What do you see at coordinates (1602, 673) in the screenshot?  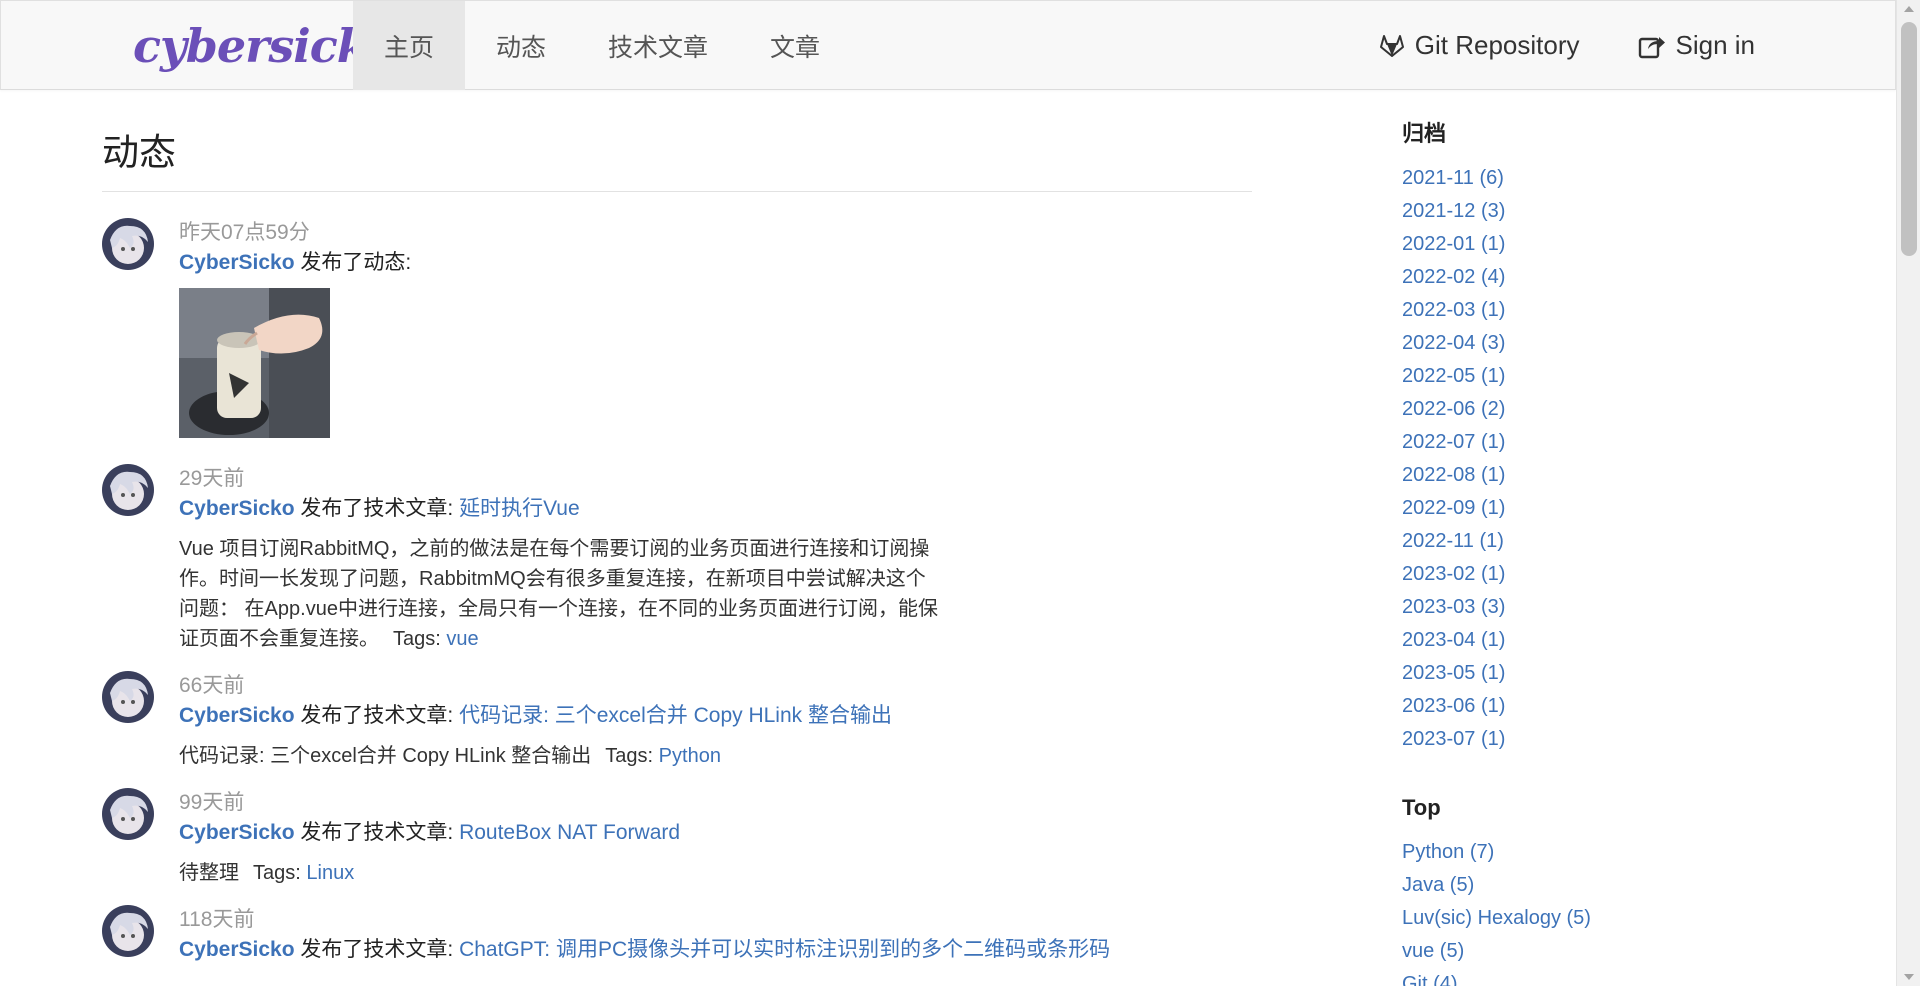 I see `archive-item: 2023-05 (1)` at bounding box center [1602, 673].